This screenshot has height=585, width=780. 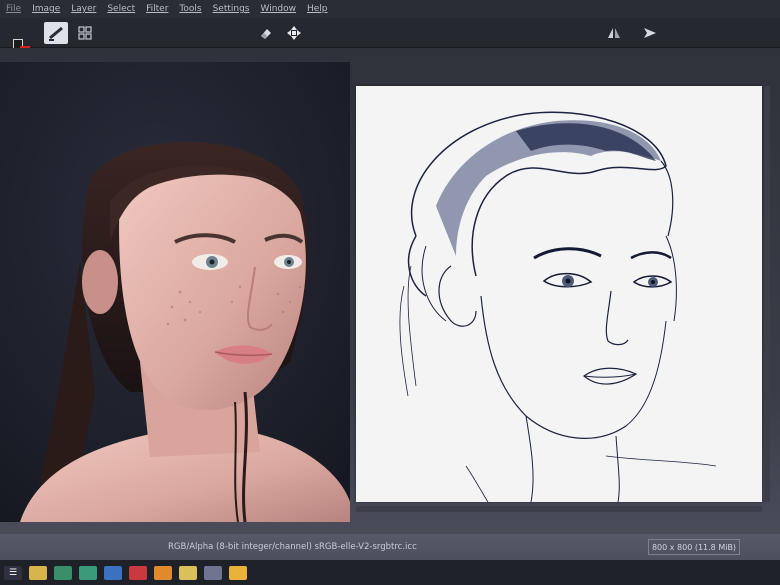 What do you see at coordinates (113, 572) in the screenshot?
I see `mail-icon` at bounding box center [113, 572].